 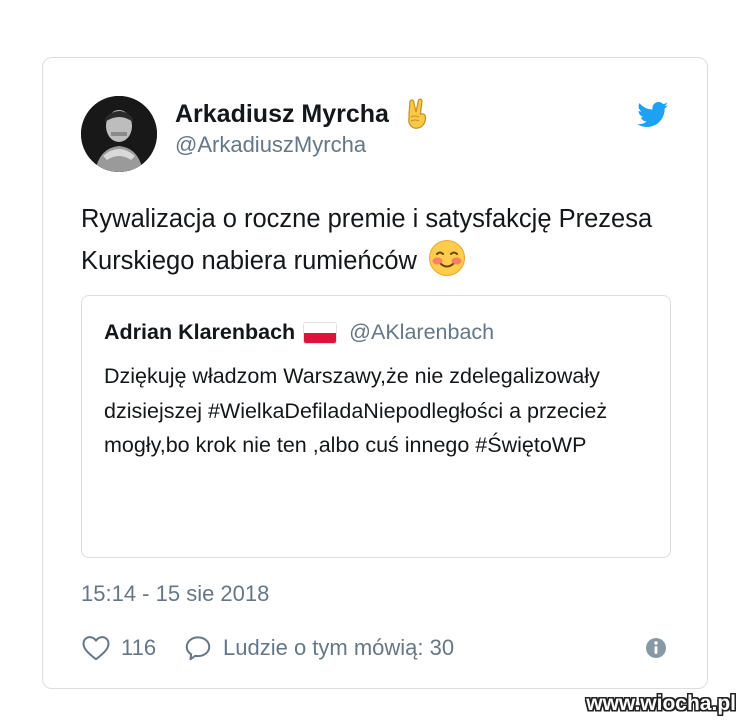 I want to click on conversation-button: Ludzie o tym mówią: 30, so click(x=318, y=648).